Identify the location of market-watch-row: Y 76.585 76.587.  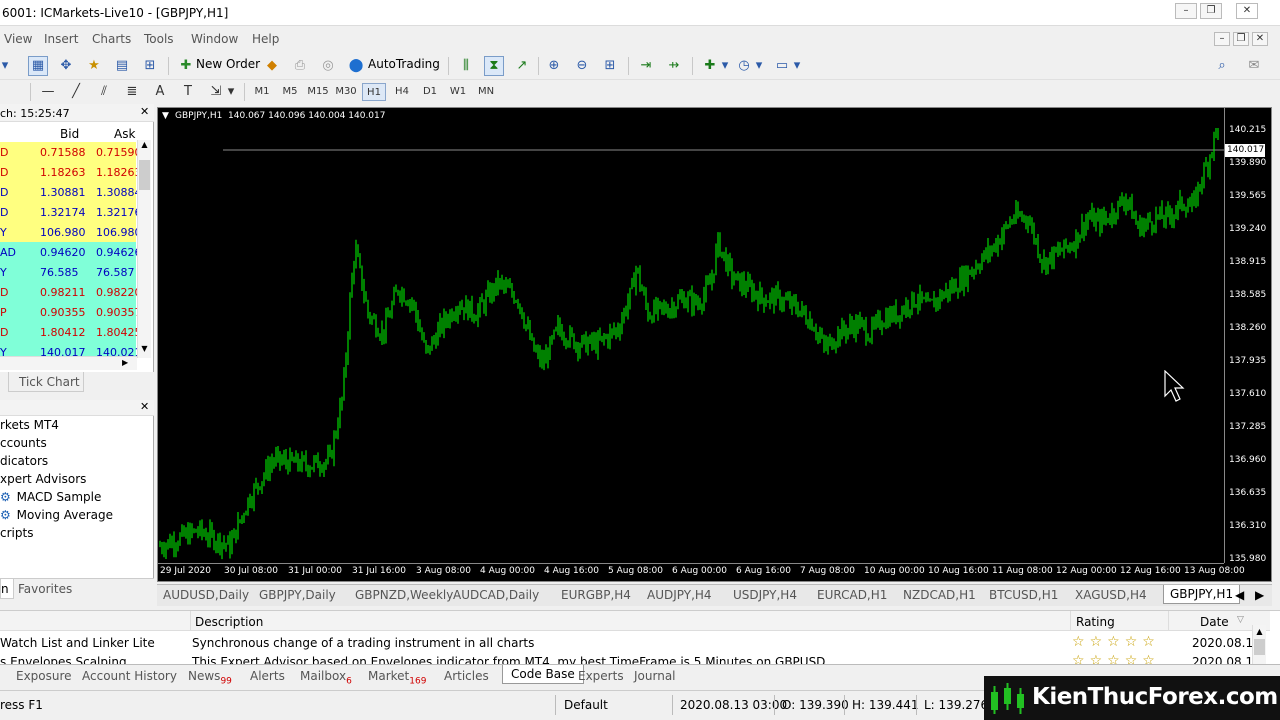
(68, 272).